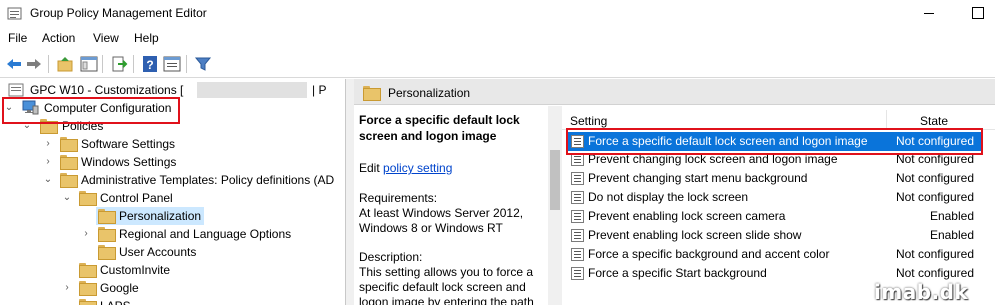  I want to click on list-header: Setting State, so click(778, 120).